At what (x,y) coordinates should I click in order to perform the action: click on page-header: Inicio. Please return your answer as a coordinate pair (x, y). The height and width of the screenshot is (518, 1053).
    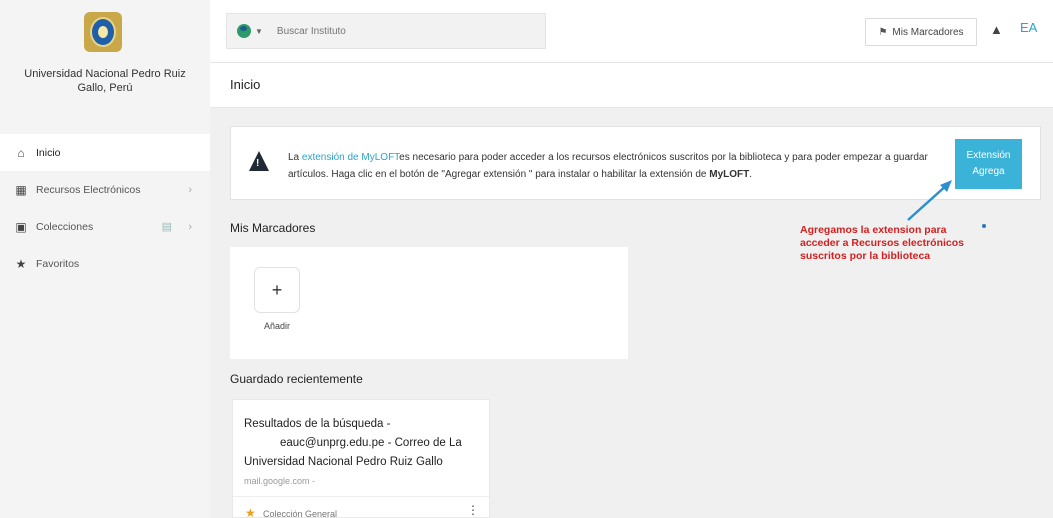
    Looking at the image, I should click on (631, 85).